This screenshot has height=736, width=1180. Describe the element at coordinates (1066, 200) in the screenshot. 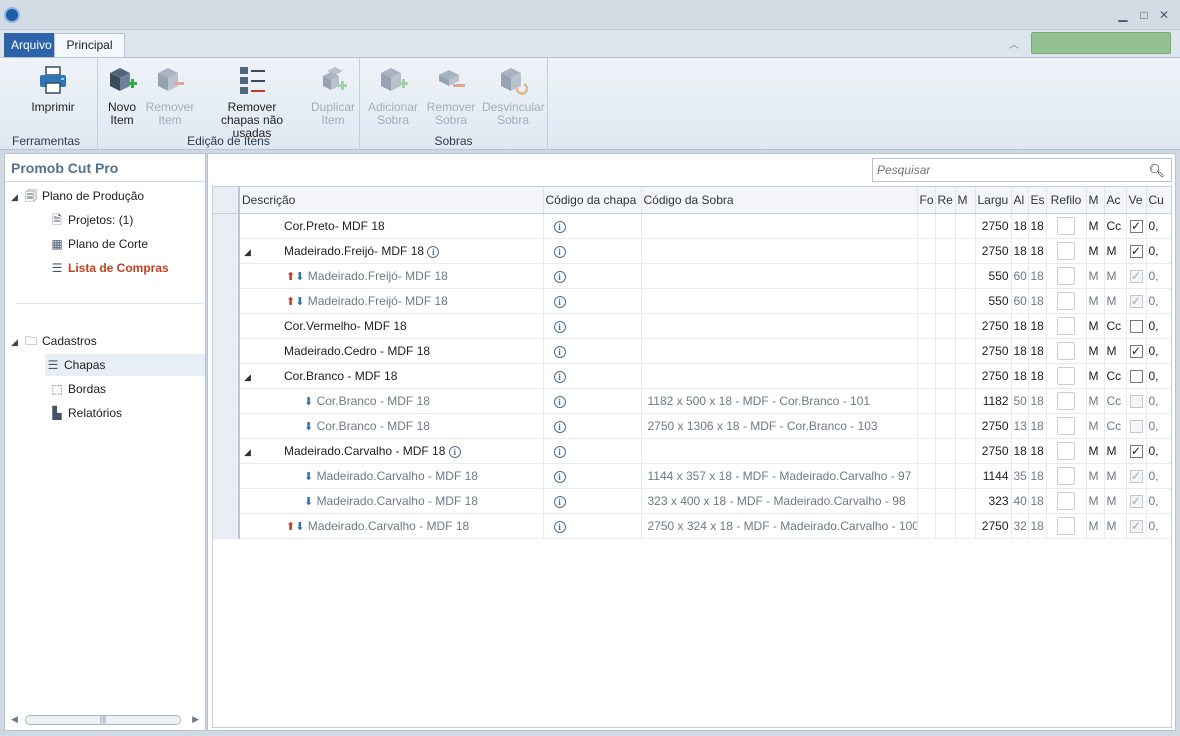

I see `column-header: Refilo` at that location.